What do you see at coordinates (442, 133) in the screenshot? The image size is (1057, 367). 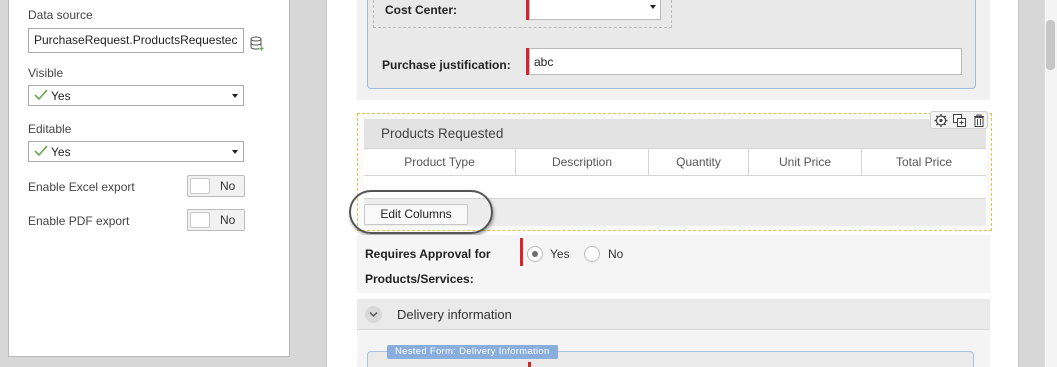 I see `products-grid-title: Products Requested` at bounding box center [442, 133].